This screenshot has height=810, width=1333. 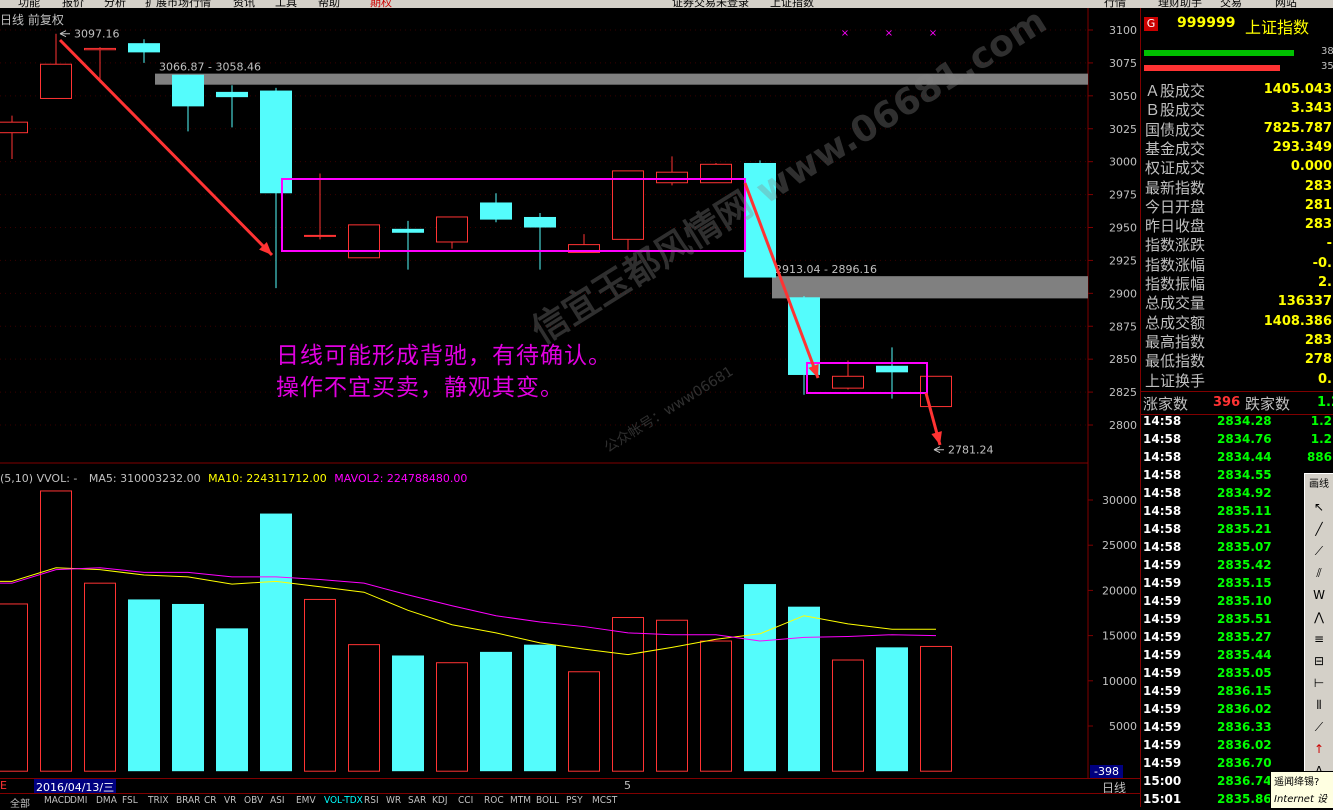 What do you see at coordinates (371, 800) in the screenshot?
I see `indicator-tab: RSI` at bounding box center [371, 800].